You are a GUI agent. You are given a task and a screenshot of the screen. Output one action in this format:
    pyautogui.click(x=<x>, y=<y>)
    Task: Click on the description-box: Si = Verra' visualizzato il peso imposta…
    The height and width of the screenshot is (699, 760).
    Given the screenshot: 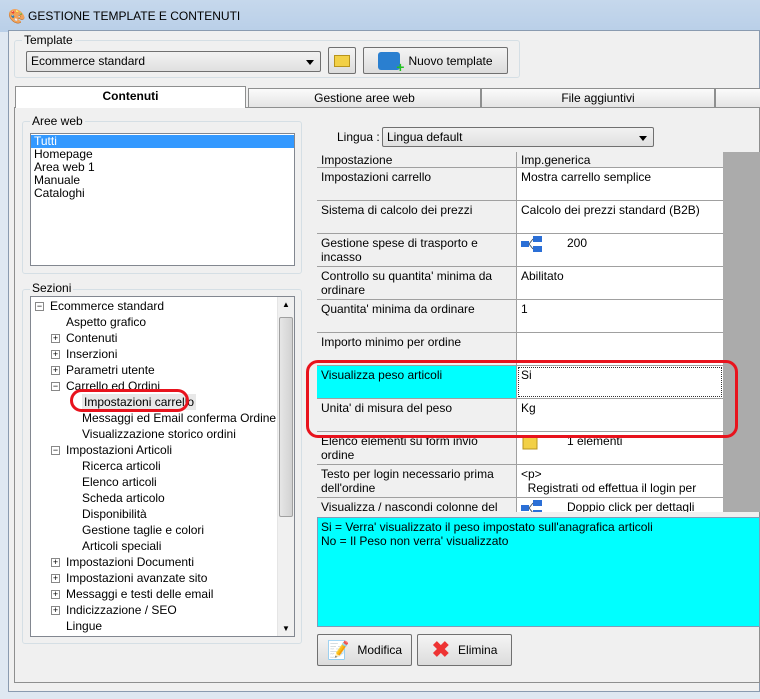 What is the action you would take?
    pyautogui.click(x=538, y=572)
    